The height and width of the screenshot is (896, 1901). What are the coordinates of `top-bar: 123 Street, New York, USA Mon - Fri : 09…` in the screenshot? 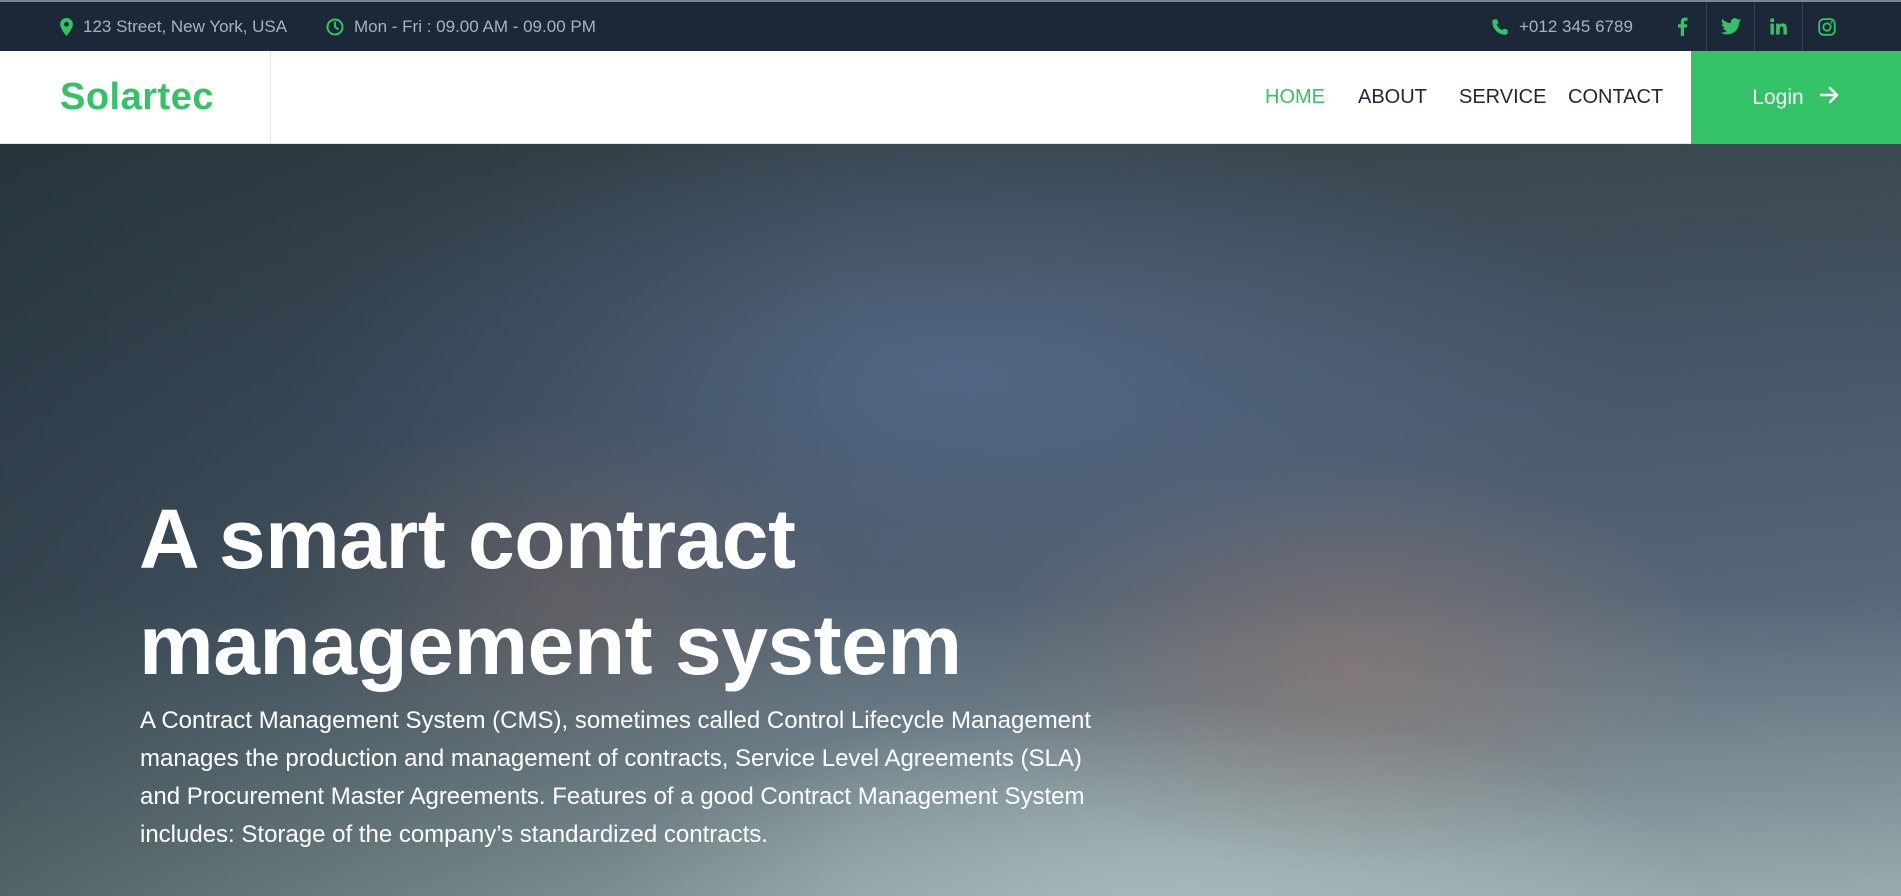 It's located at (950, 25).